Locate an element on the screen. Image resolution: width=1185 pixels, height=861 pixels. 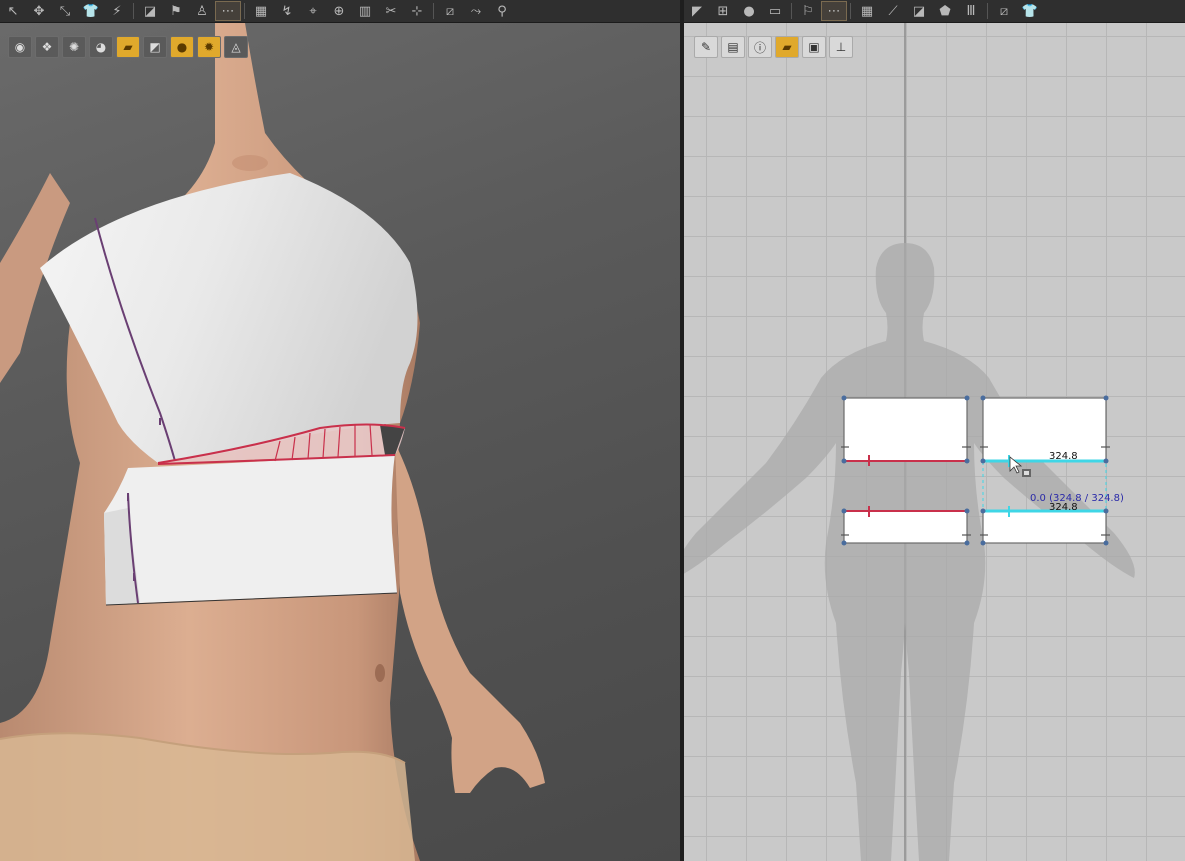
trim-icon: ✂ is located at coordinates (391, 11).